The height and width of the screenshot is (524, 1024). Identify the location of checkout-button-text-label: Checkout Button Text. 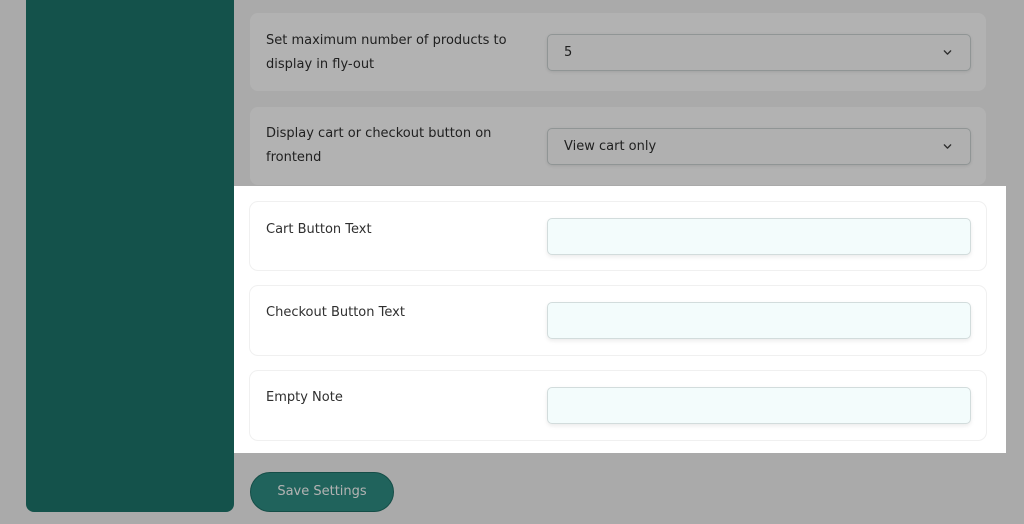
(335, 312).